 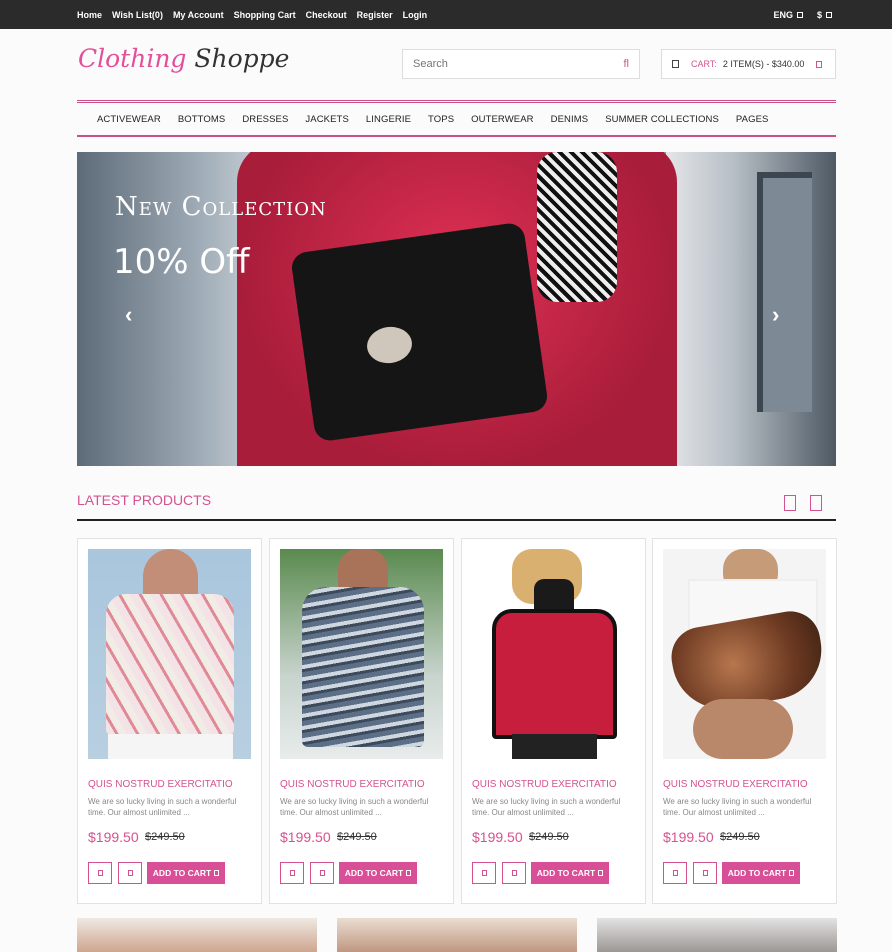 What do you see at coordinates (132, 58) in the screenshot?
I see `logo-part1: Clothing` at bounding box center [132, 58].